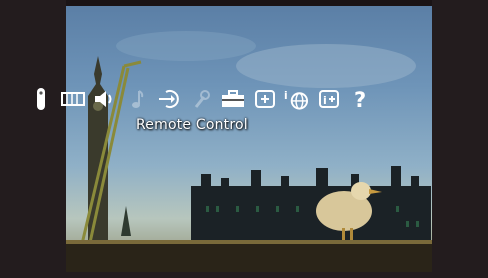 This screenshot has height=278, width=488. I want to click on video-menu-item, so click(72, 99).